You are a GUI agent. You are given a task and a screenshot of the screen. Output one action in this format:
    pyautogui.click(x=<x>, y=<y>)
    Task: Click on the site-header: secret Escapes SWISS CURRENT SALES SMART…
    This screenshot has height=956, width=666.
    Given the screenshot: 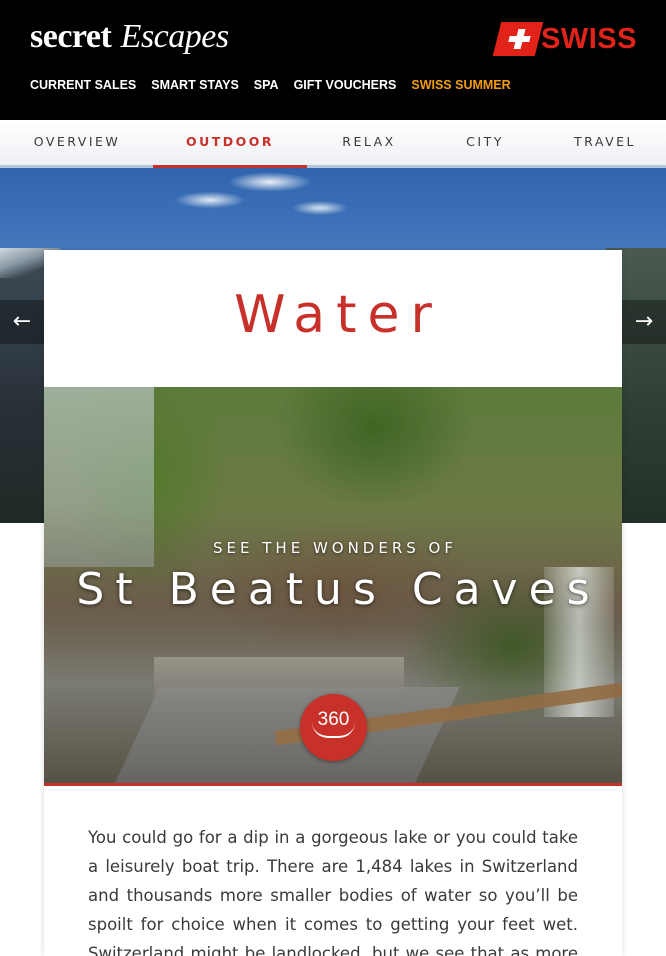 What is the action you would take?
    pyautogui.click(x=333, y=60)
    